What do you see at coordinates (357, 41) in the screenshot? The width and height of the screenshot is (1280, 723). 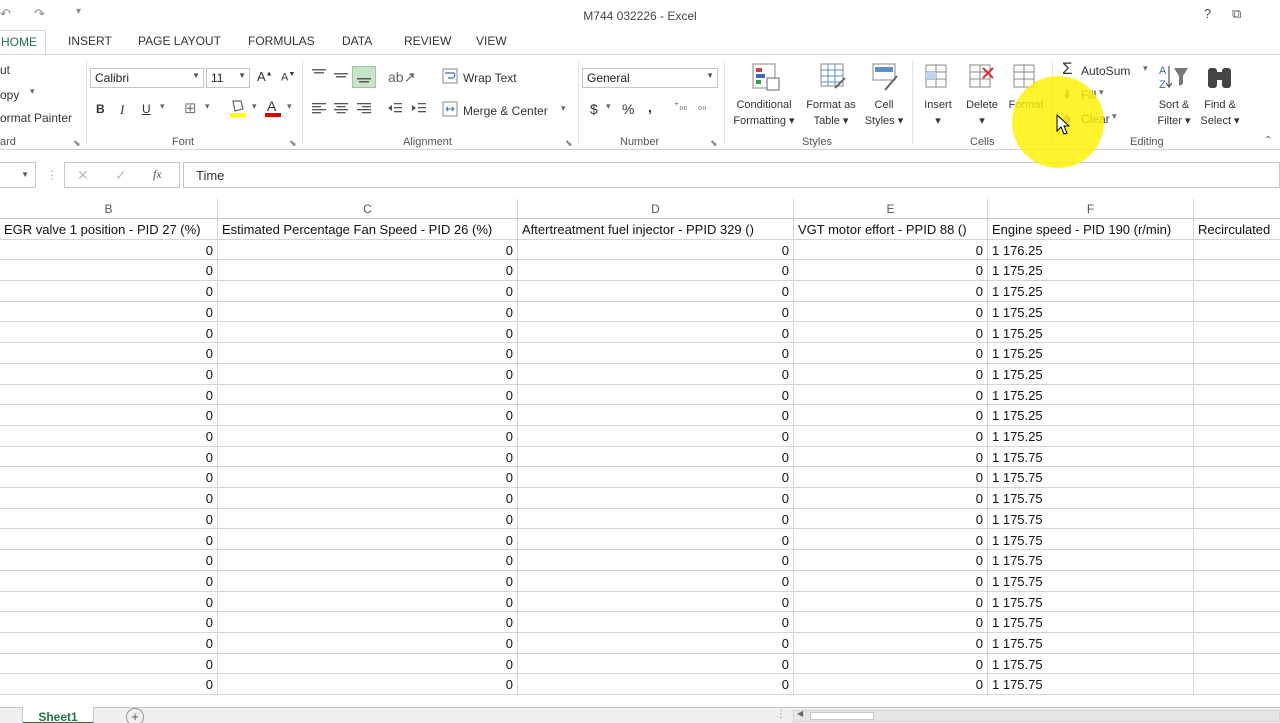 I see `tab-data: DATA` at bounding box center [357, 41].